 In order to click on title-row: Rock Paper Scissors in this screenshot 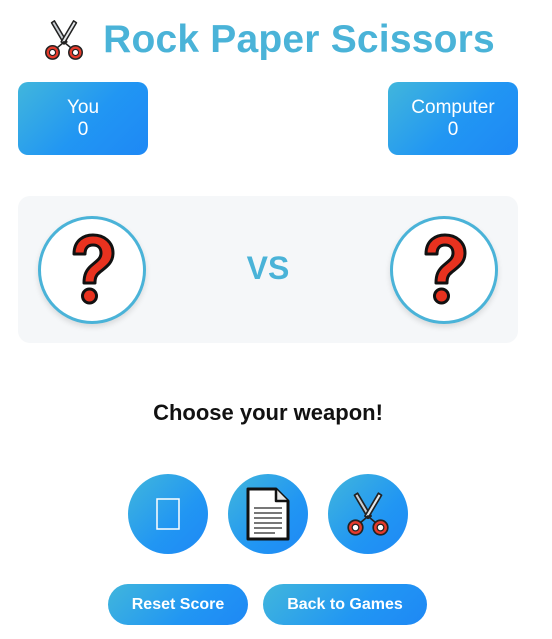, I will do `click(268, 40)`.